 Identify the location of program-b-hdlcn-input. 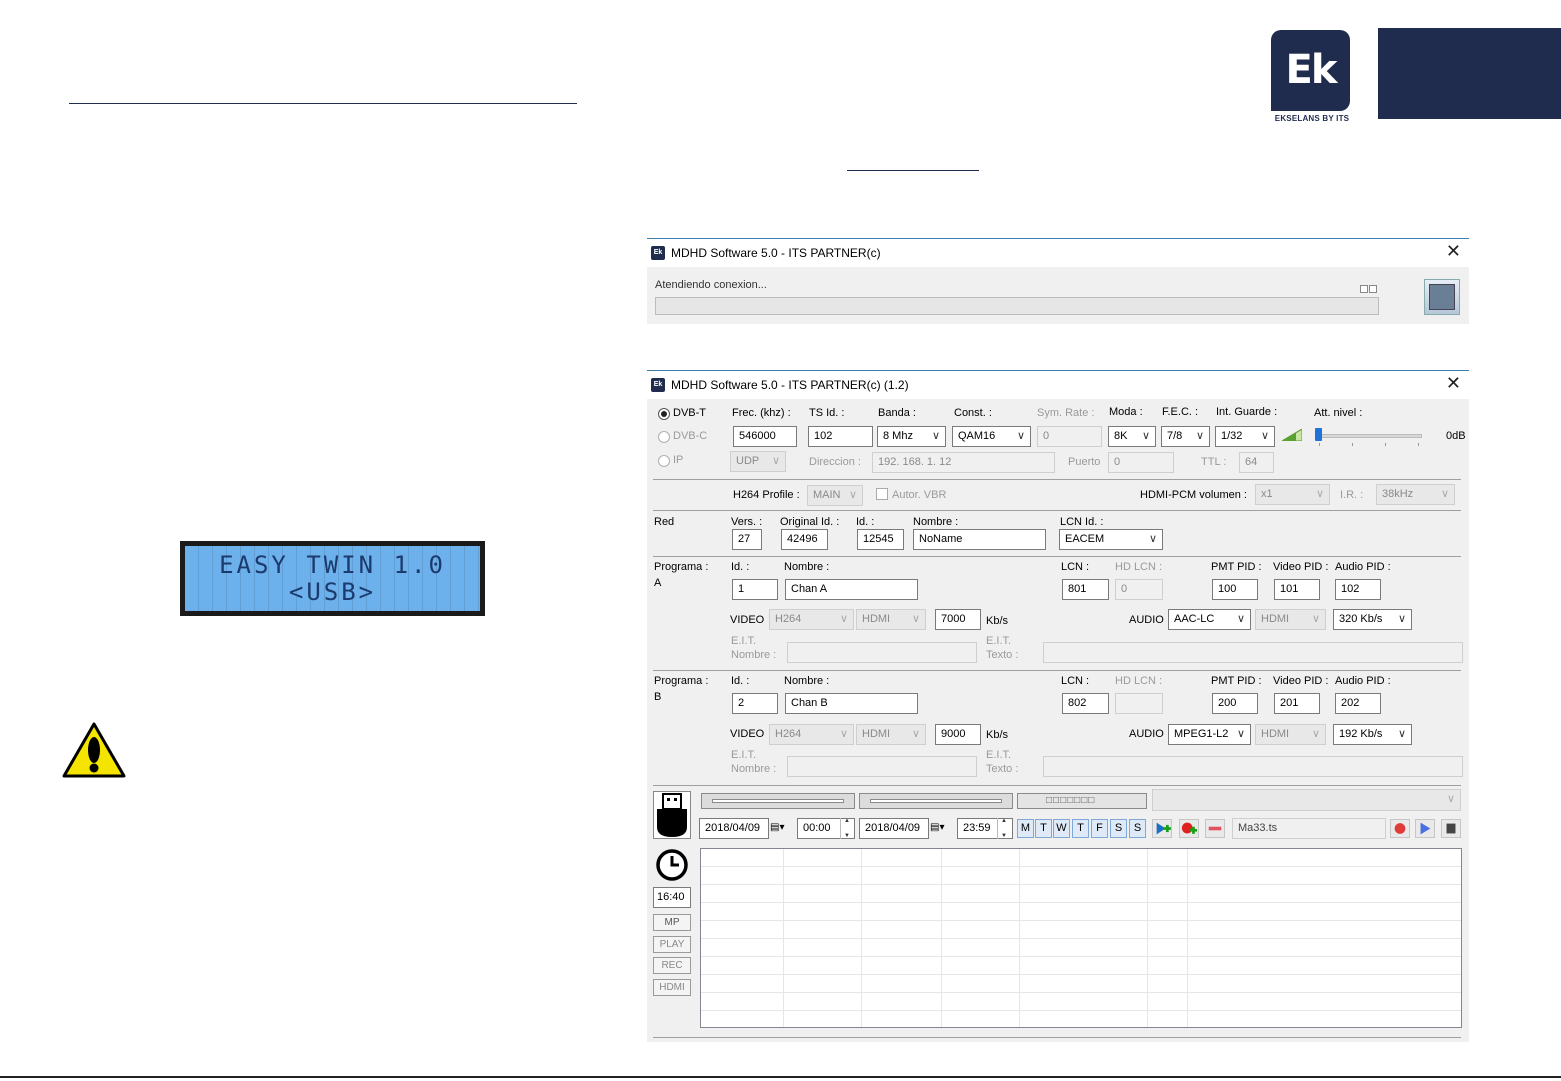
(1139, 703).